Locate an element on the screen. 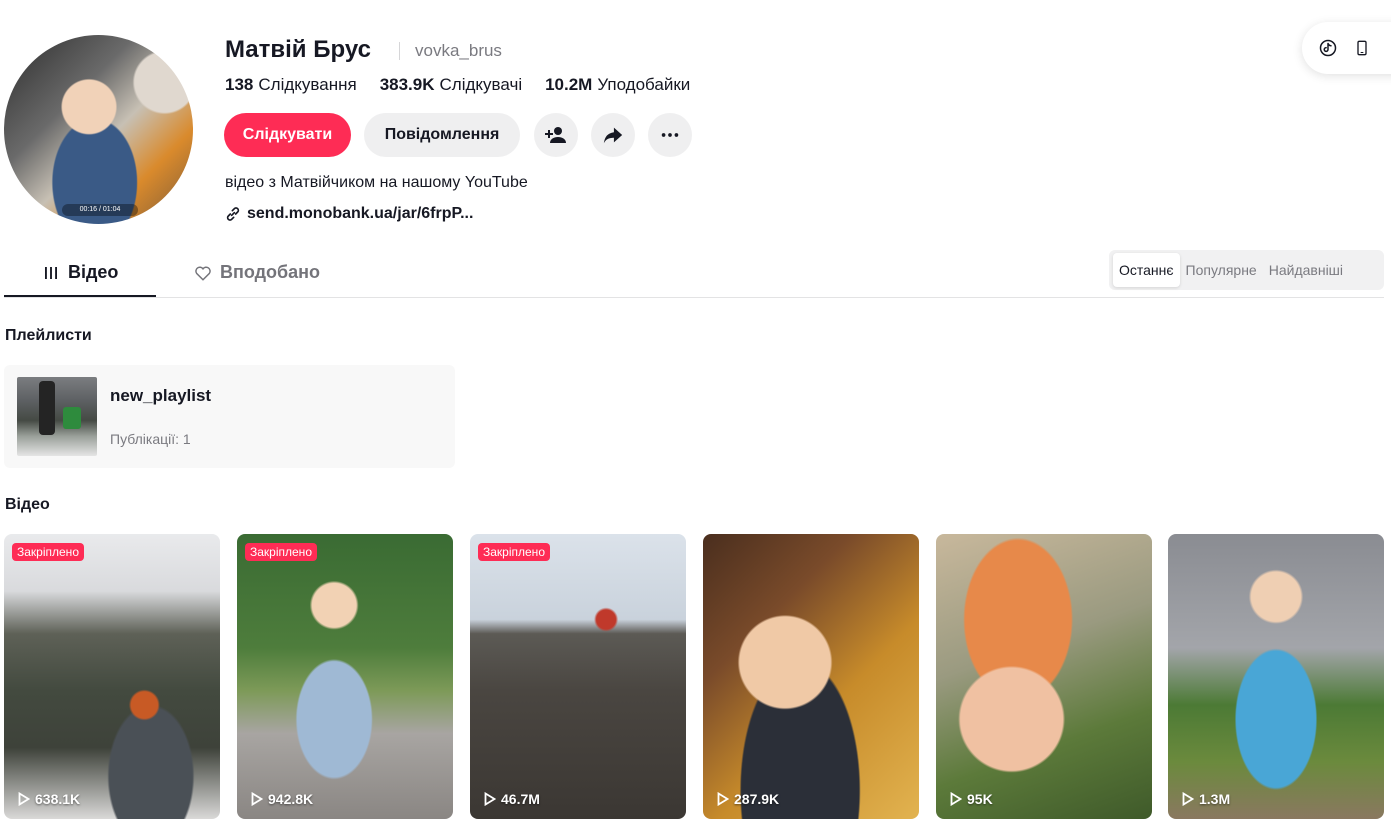  video-views: 942.8K is located at coordinates (282, 799).